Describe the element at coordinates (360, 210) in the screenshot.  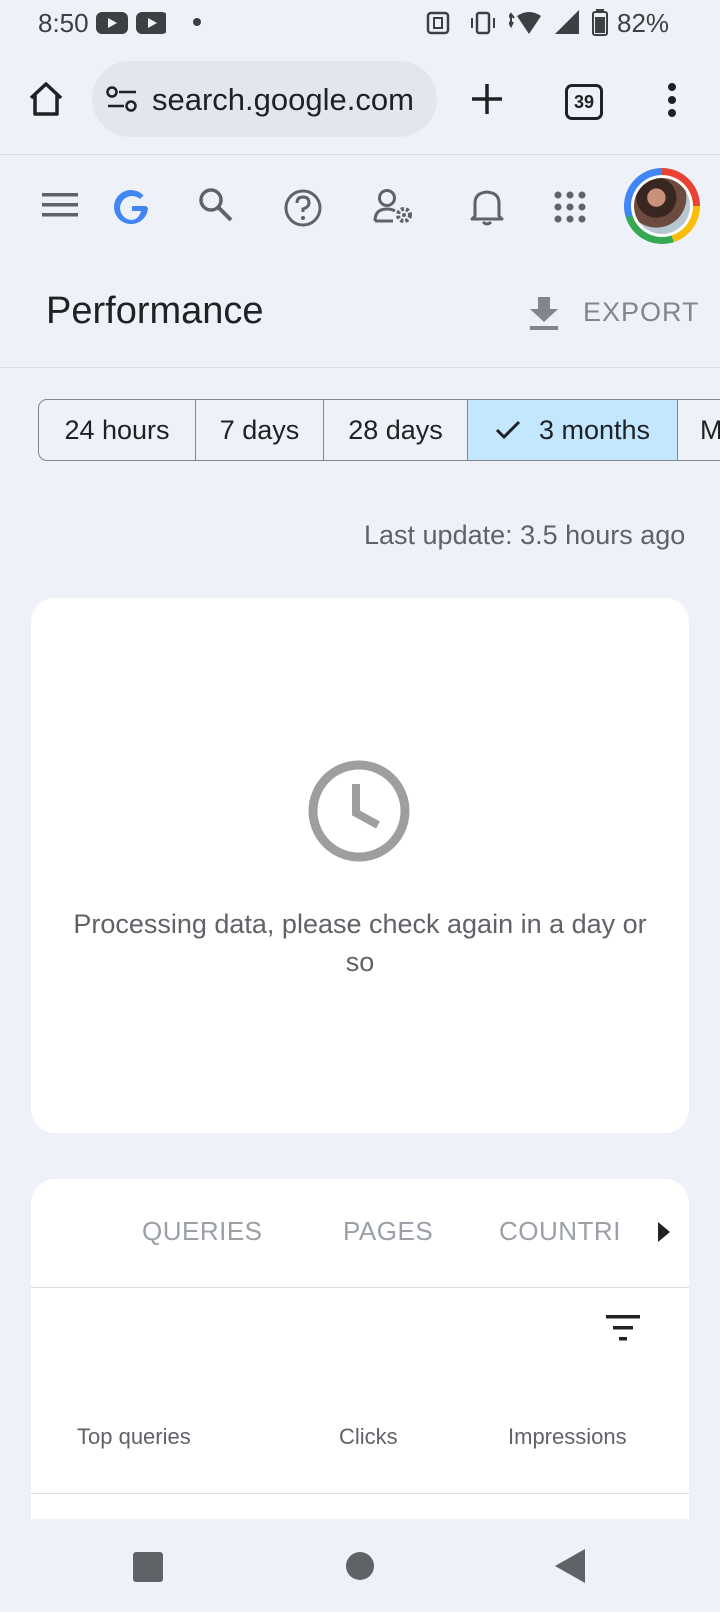
I see `app-header` at that location.